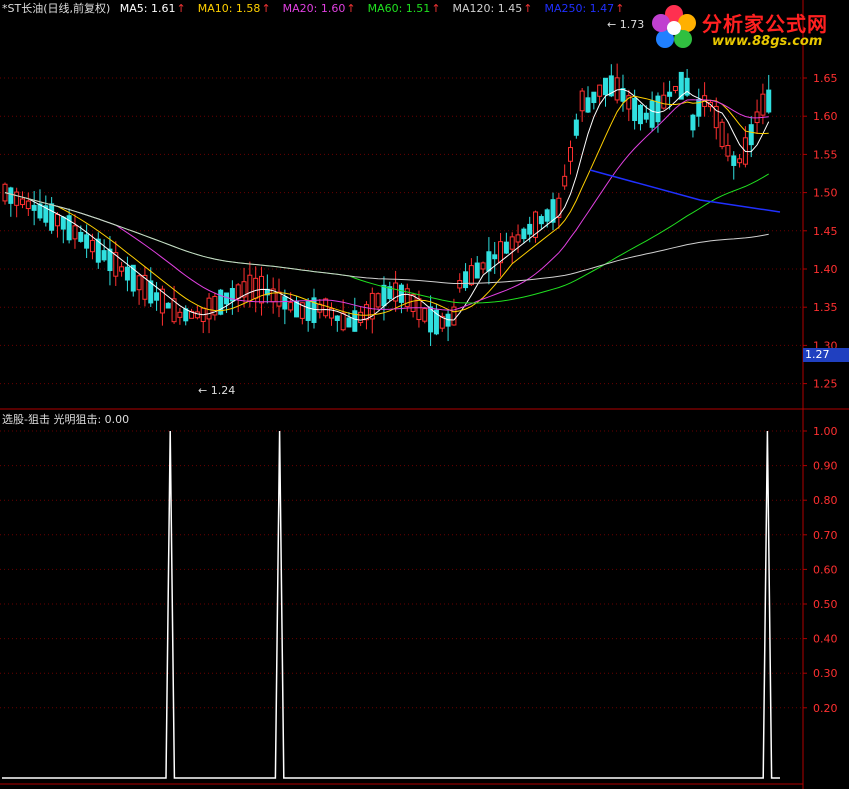 The width and height of the screenshot is (849, 789). What do you see at coordinates (56, 8) in the screenshot?
I see `stock-title: *ST长油(日线,前复权)` at bounding box center [56, 8].